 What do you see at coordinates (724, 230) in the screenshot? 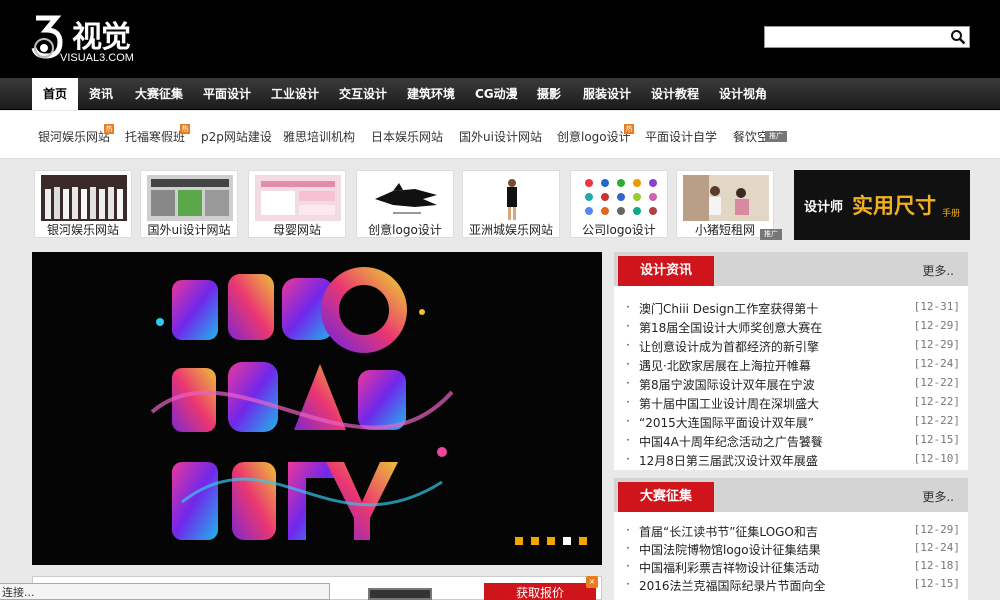
I see `thumb-label: 小猪短租网` at bounding box center [724, 230].